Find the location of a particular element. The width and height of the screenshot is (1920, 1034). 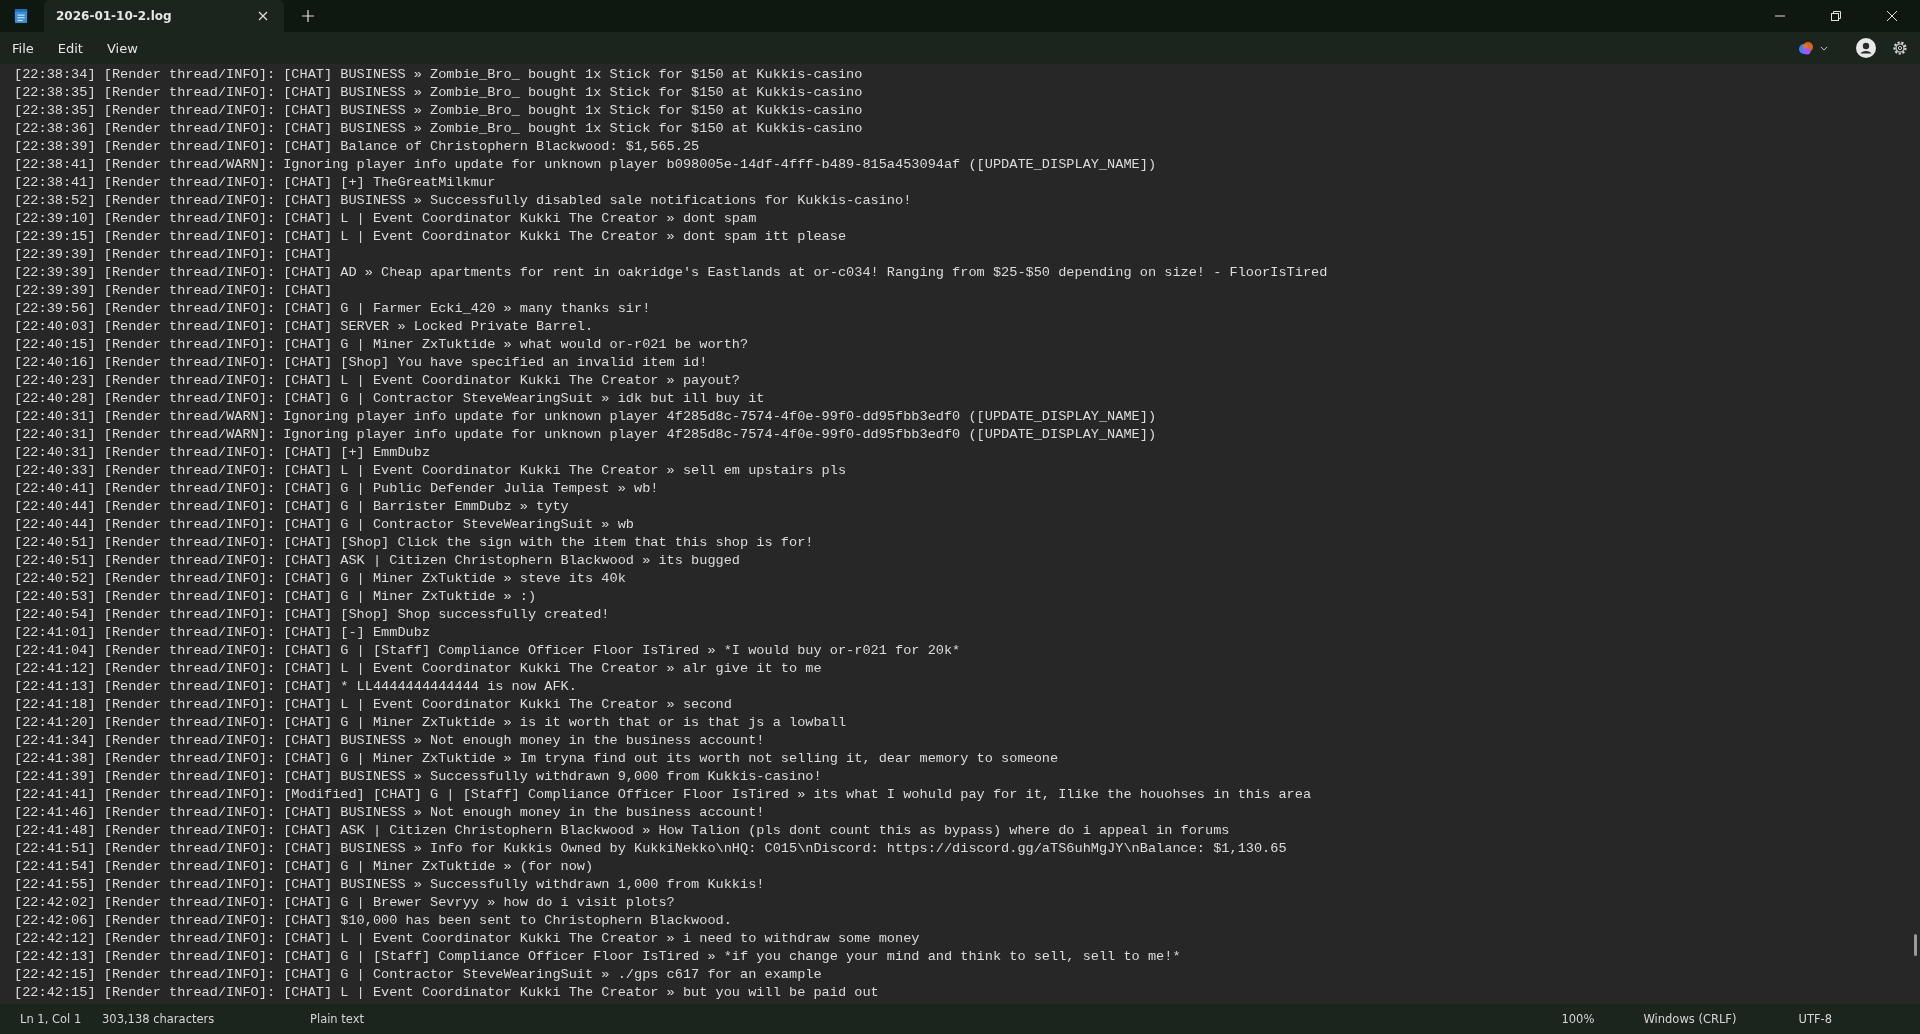

log-line: [22:40:51] [Render thread/INFO]: [CHAT] [Shop] Click the sign with the item that this shop is for! is located at coordinates (414, 543).